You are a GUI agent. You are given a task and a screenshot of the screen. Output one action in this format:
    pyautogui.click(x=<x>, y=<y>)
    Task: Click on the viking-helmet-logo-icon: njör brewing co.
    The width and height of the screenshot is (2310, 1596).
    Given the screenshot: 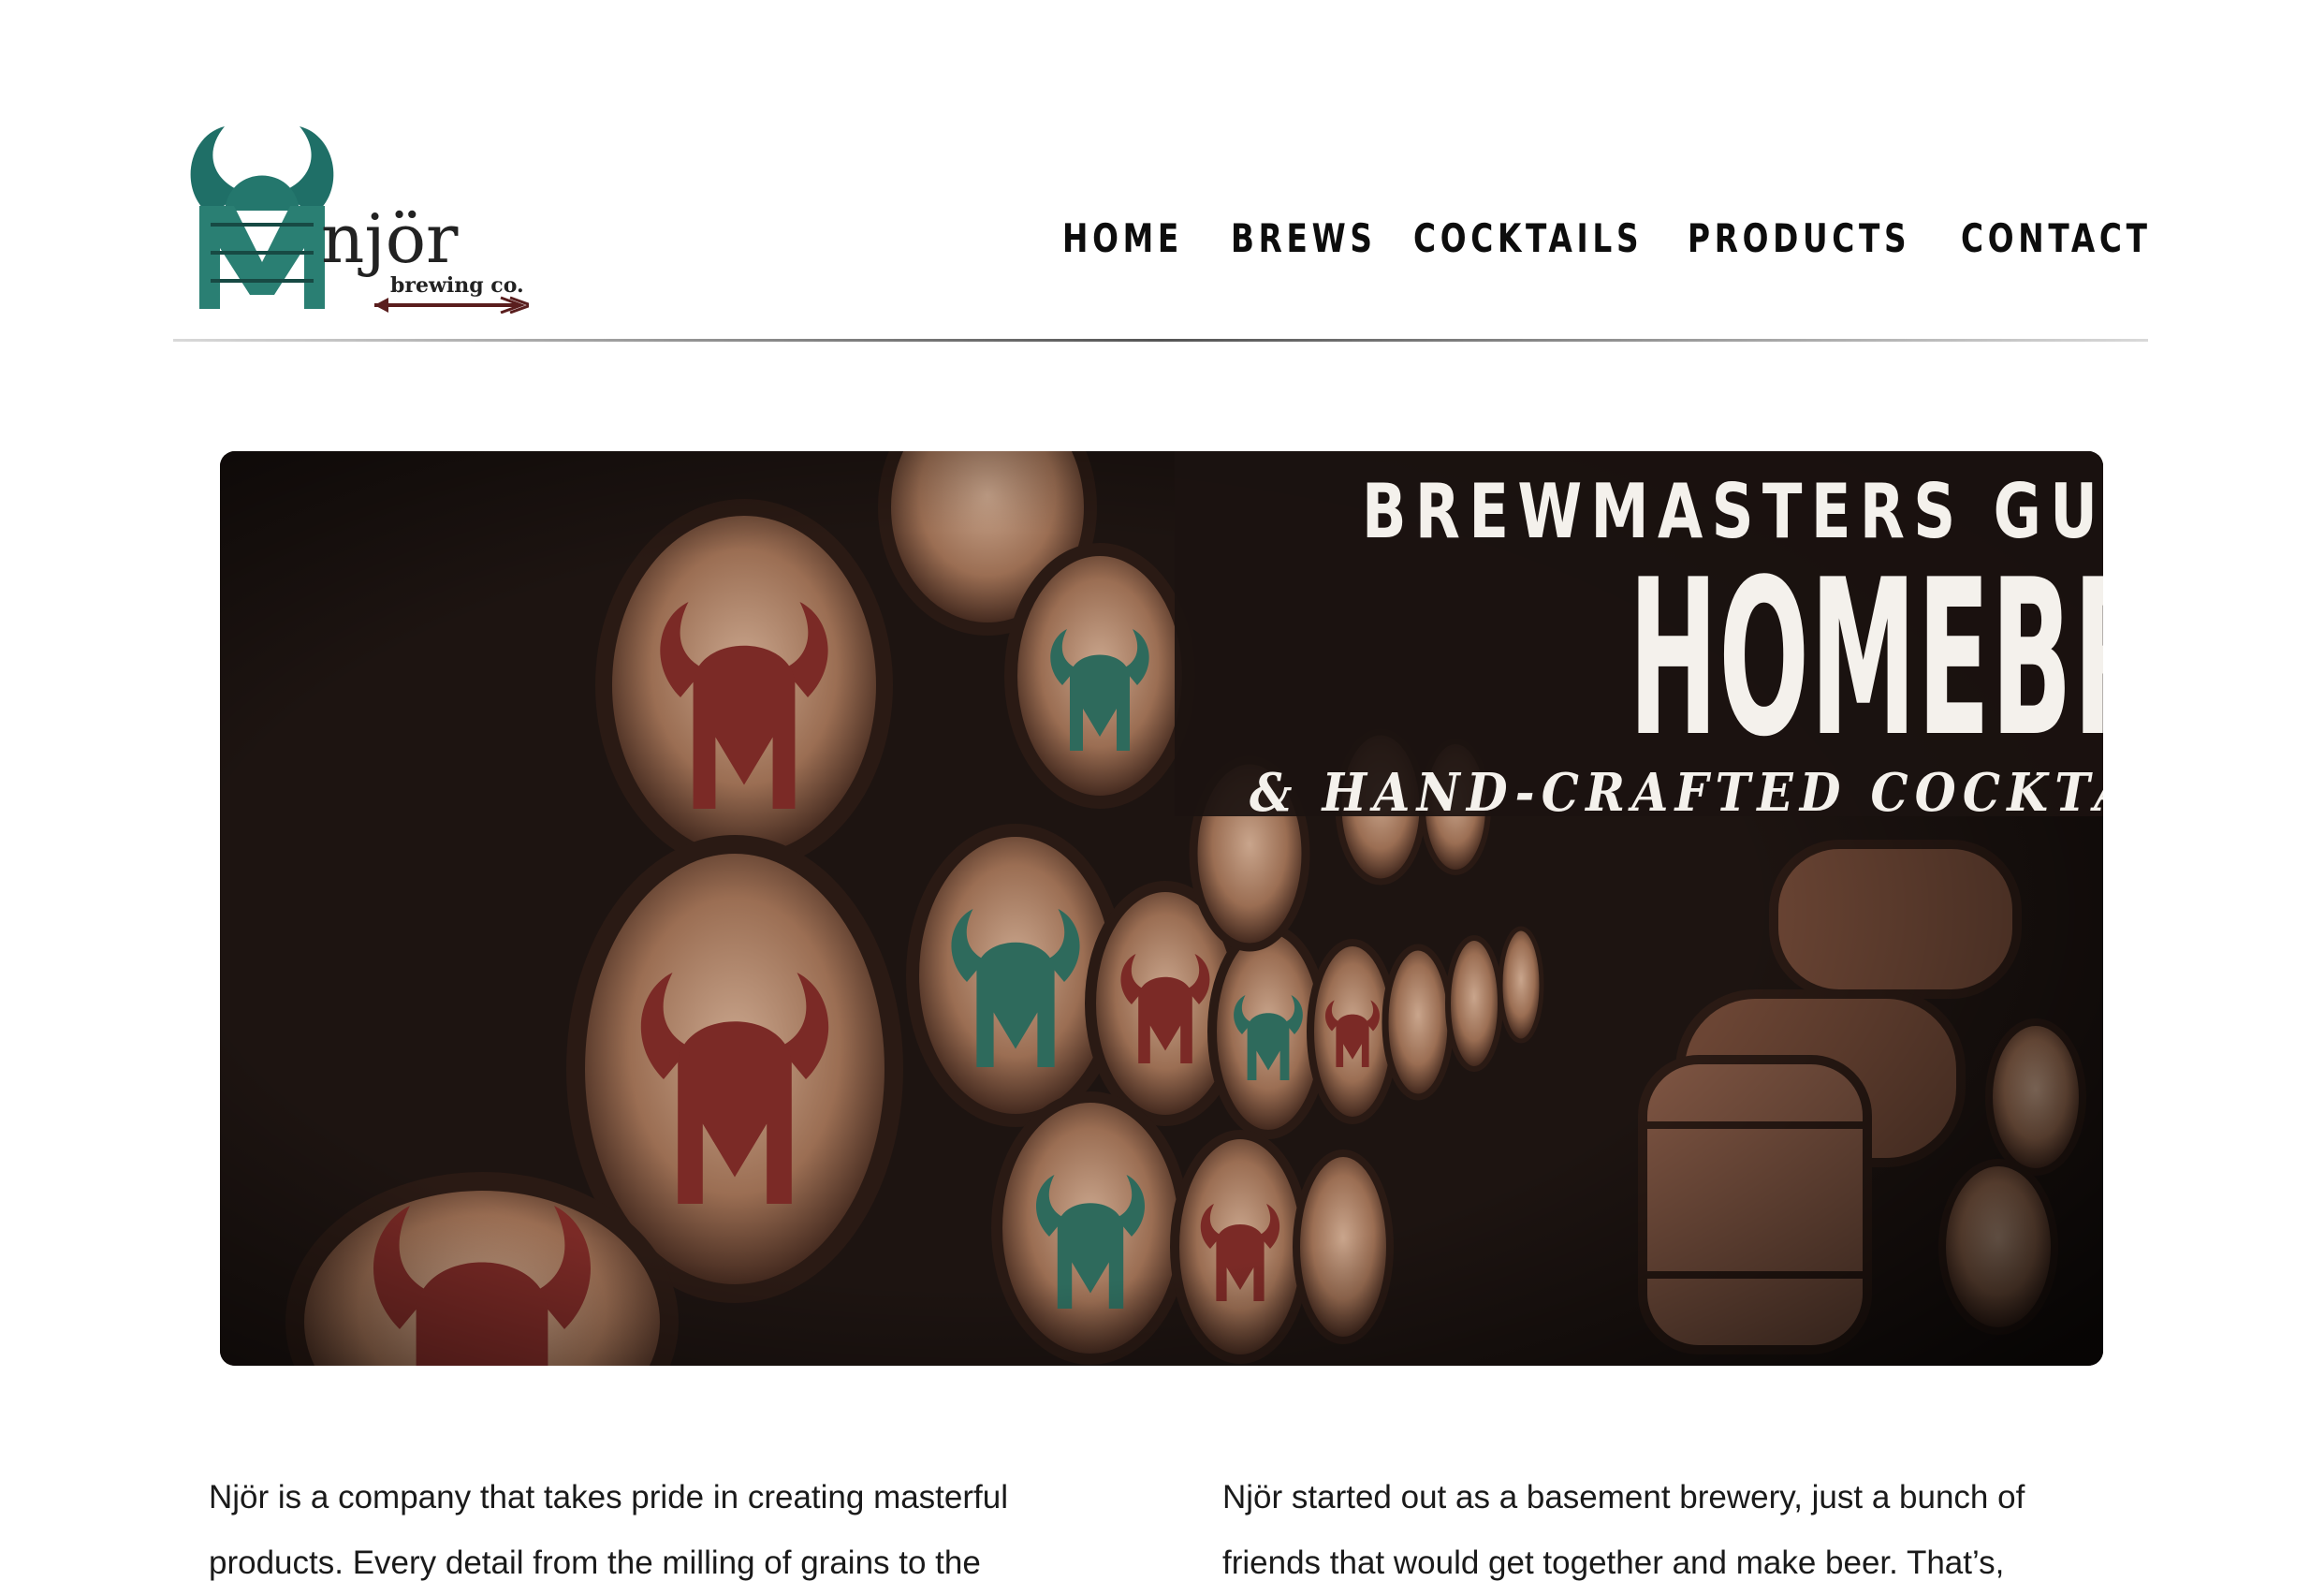 What is the action you would take?
    pyautogui.click(x=360, y=220)
    